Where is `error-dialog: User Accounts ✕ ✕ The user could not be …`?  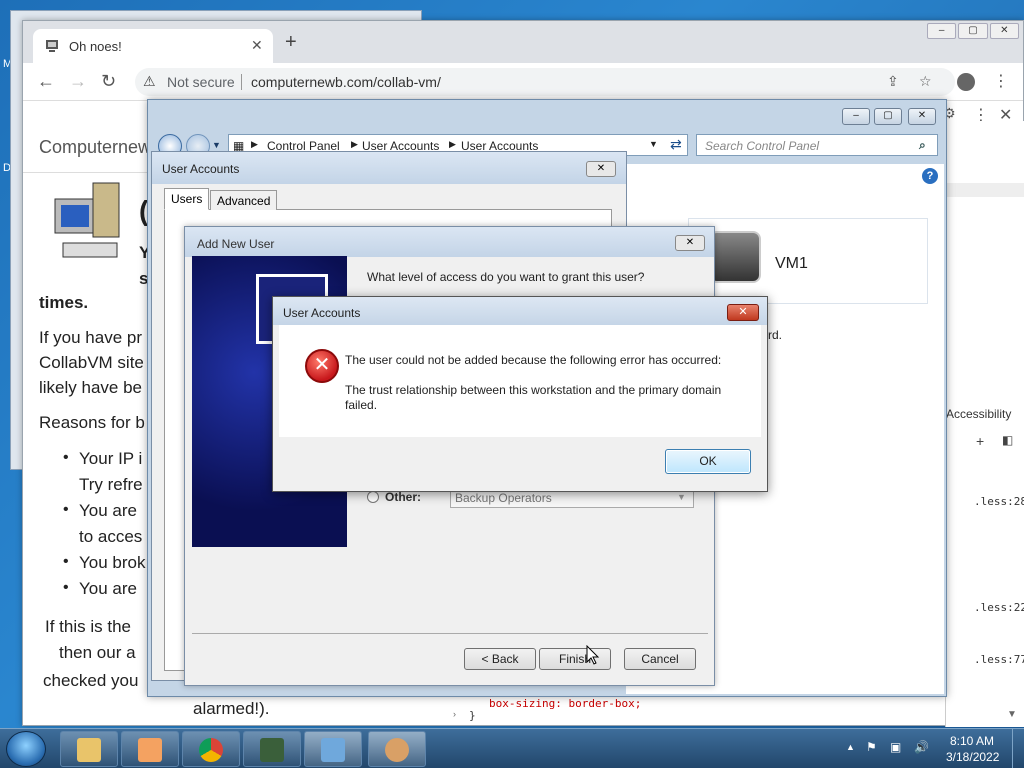
error-dialog: User Accounts ✕ ✕ The user could not be … is located at coordinates (520, 394).